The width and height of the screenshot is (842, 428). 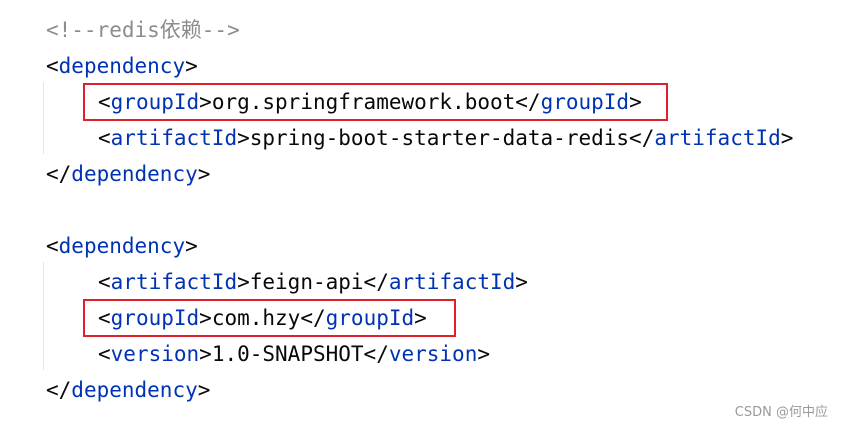 I want to click on comment-text: <!--redis依赖-->, so click(x=143, y=30).